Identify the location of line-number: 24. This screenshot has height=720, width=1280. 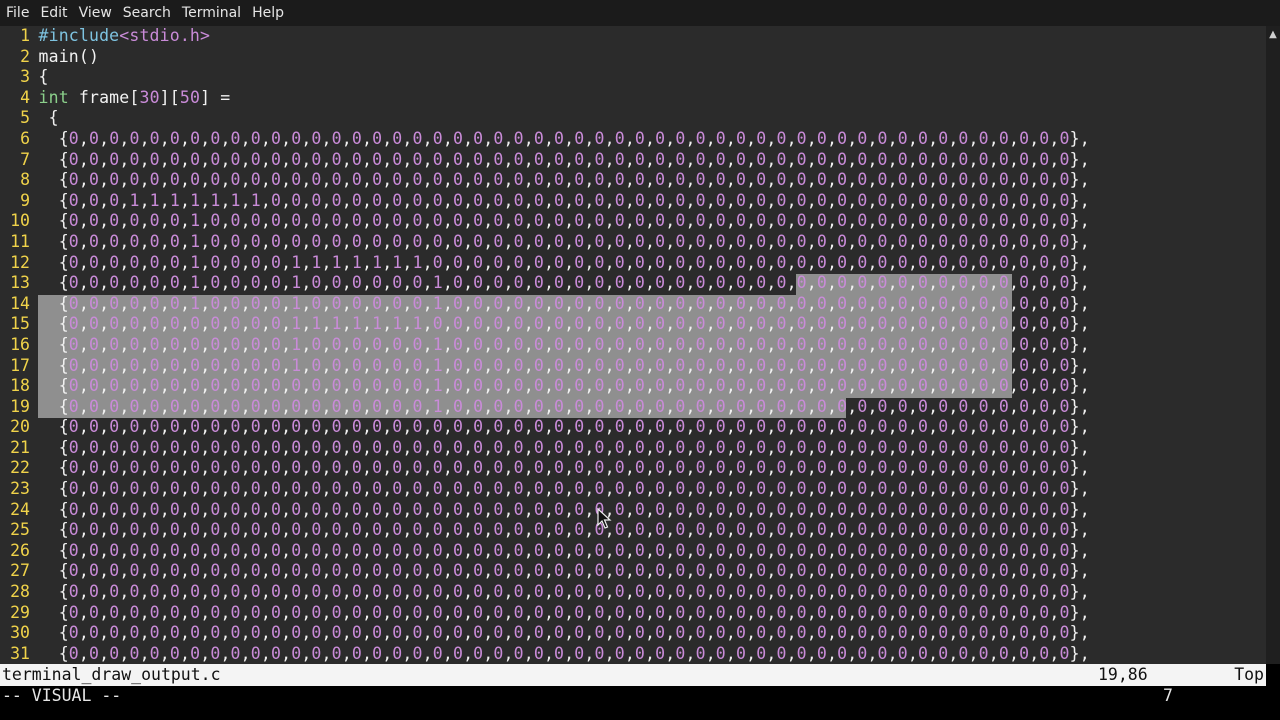
(20, 509).